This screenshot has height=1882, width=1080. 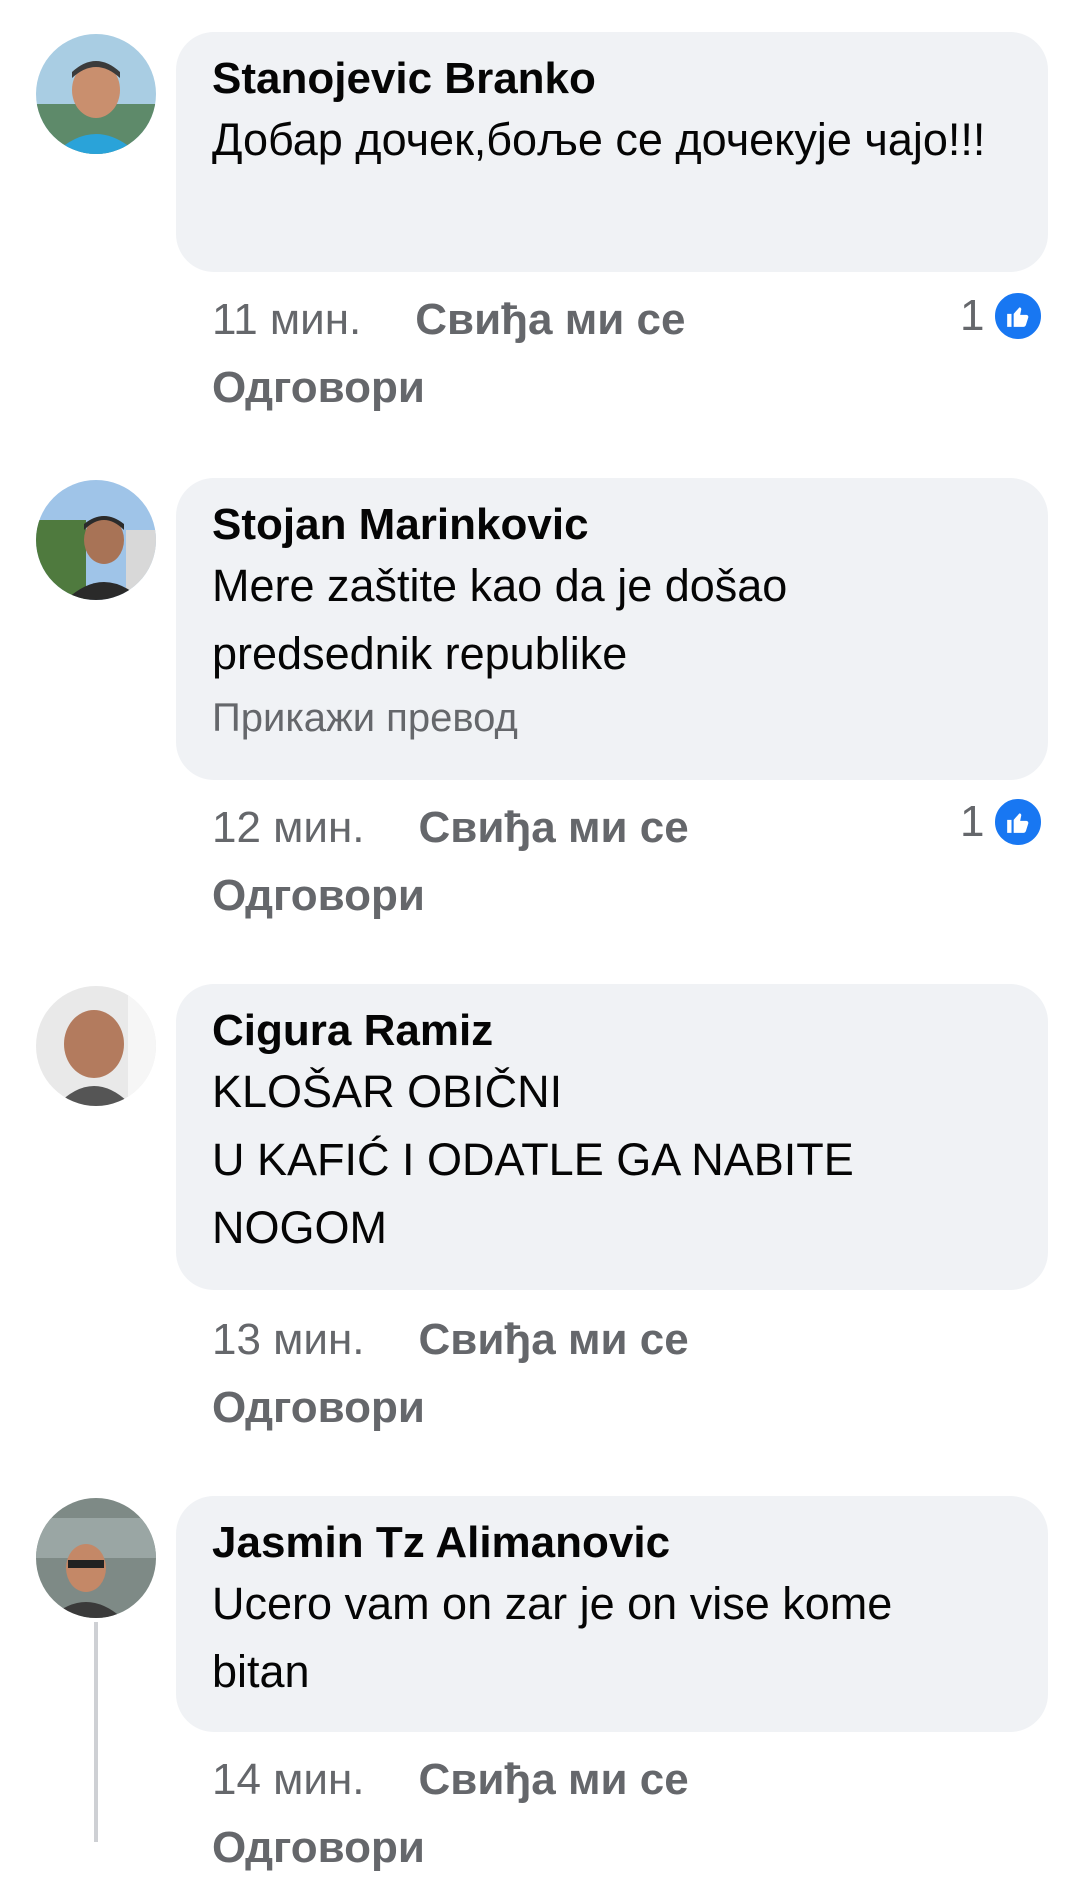 What do you see at coordinates (612, 79) in the screenshot?
I see `author-name: Stanojevic Branko` at bounding box center [612, 79].